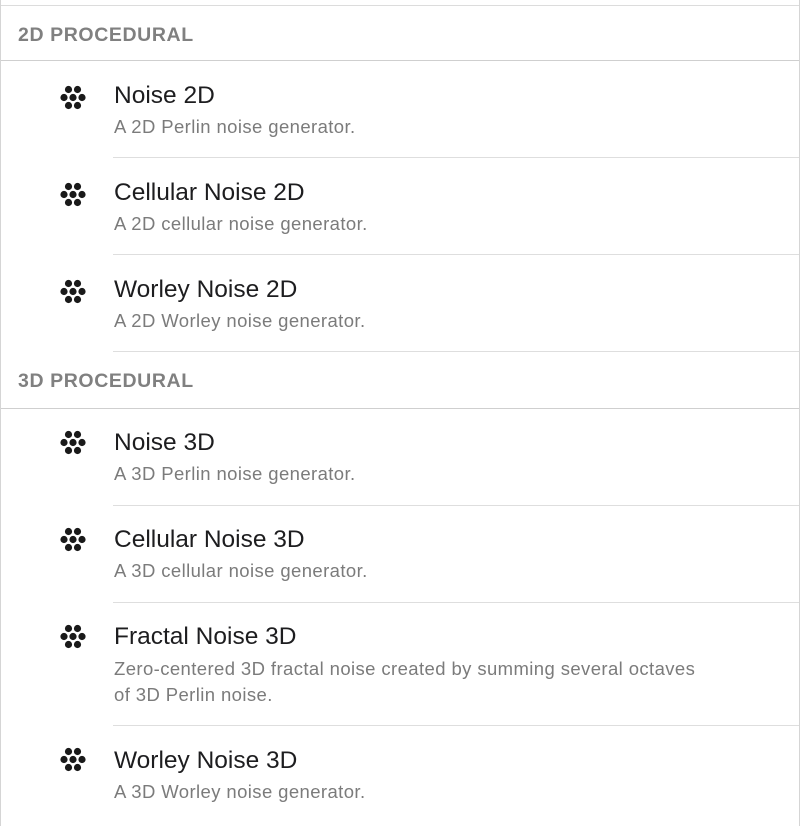  What do you see at coordinates (206, 760) in the screenshot?
I see `item-title: Worley Noise 3D` at bounding box center [206, 760].